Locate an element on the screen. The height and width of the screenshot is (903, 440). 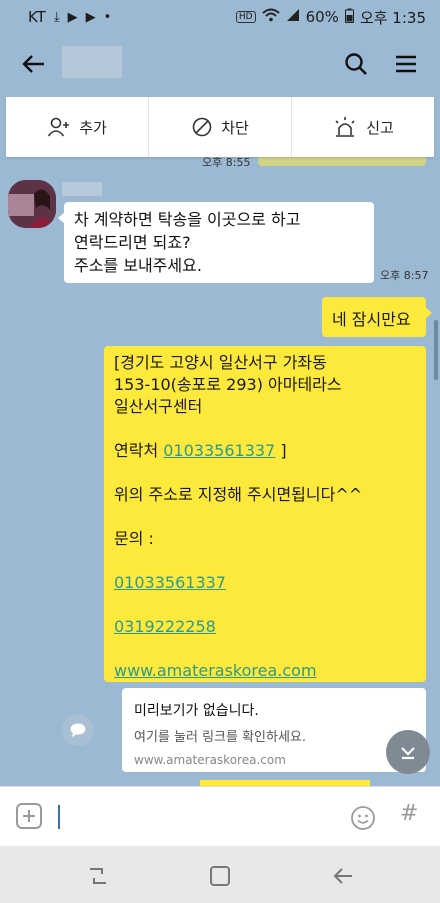
message-line: 차 계약하면 탁송을 이곳으로 하고 is located at coordinates (187, 219).